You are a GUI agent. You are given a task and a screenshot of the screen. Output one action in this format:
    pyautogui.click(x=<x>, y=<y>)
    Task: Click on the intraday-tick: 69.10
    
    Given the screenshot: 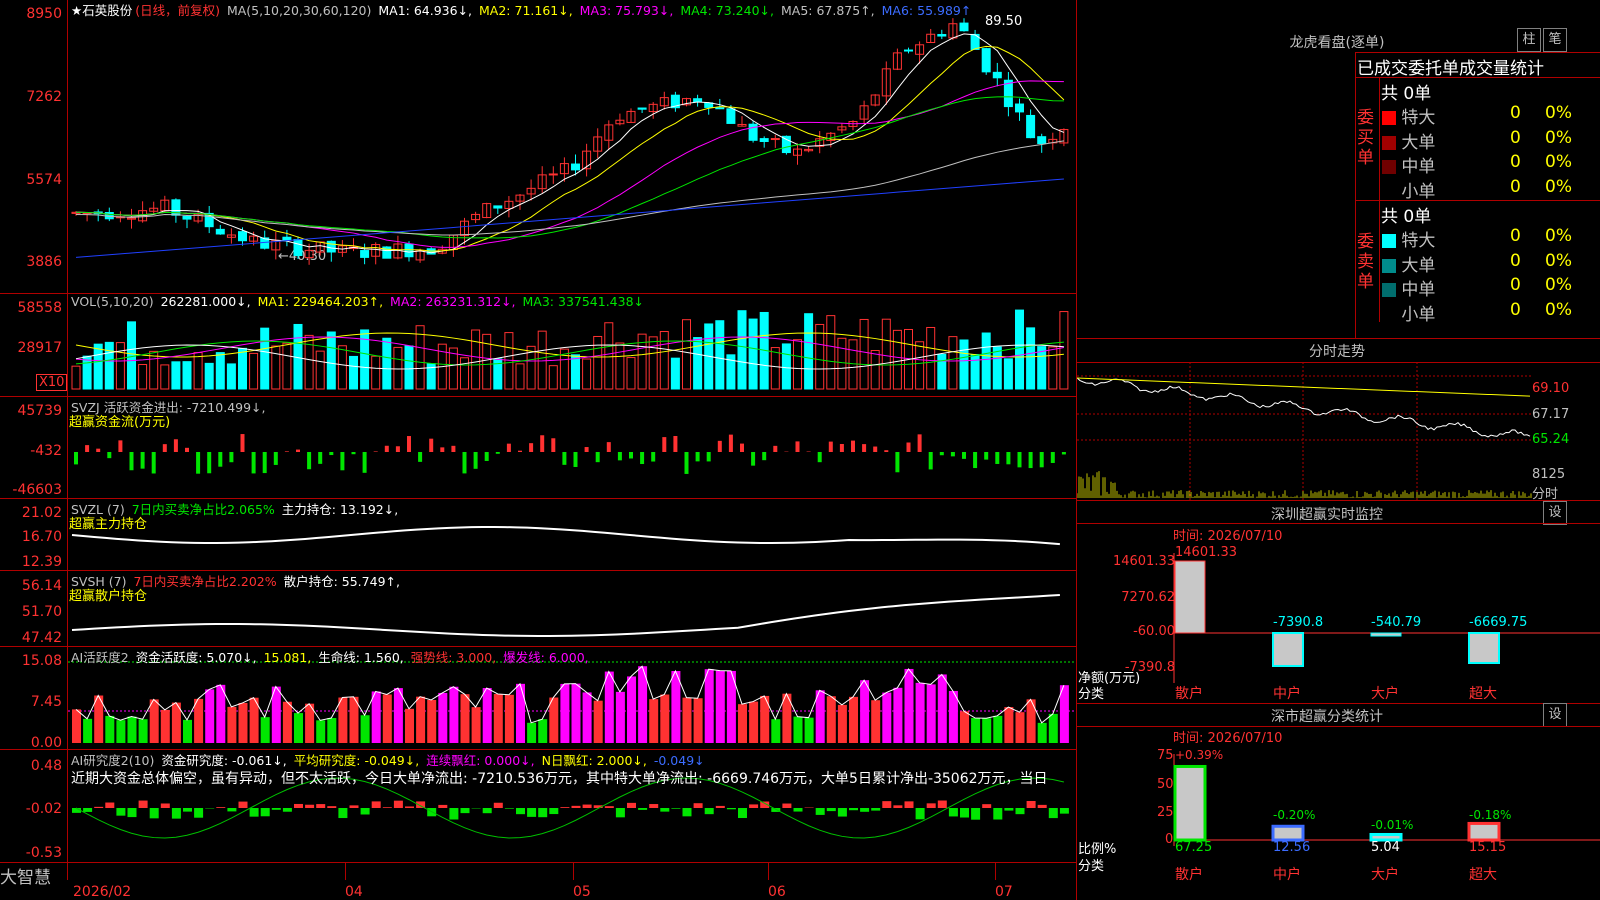 What is the action you would take?
    pyautogui.click(x=1551, y=388)
    